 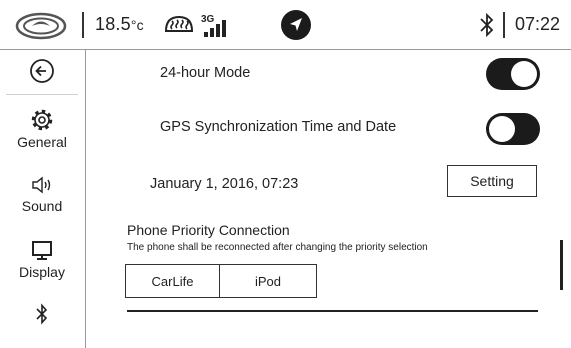 What do you see at coordinates (208, 230) in the screenshot?
I see `phone-priority-title: Phone Priority Connection` at bounding box center [208, 230].